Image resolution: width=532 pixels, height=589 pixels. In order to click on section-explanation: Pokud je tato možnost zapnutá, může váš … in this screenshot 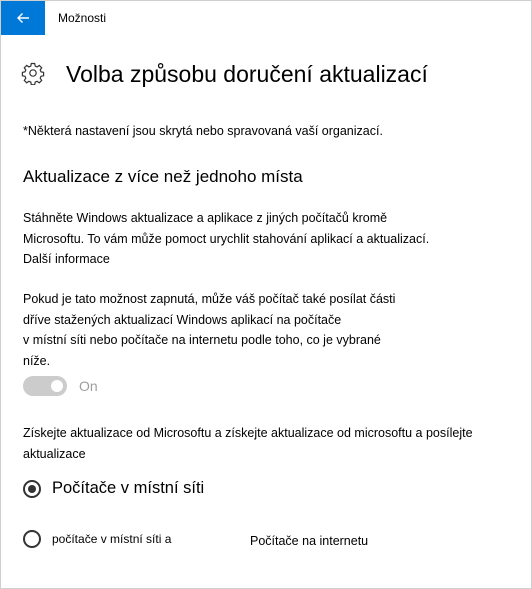, I will do `click(258, 330)`.